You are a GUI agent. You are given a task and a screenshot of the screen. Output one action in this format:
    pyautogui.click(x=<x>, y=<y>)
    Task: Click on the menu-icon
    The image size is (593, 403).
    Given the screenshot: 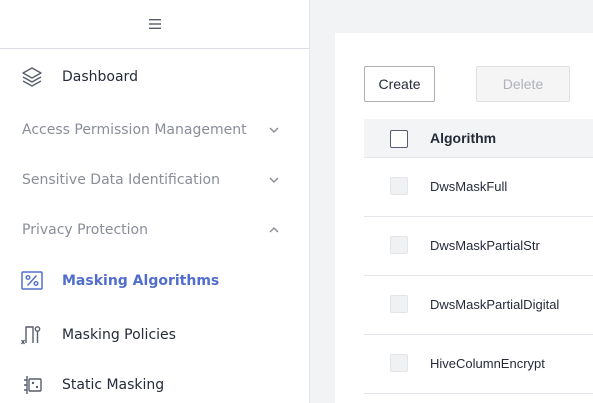 What is the action you would take?
    pyautogui.click(x=154, y=24)
    